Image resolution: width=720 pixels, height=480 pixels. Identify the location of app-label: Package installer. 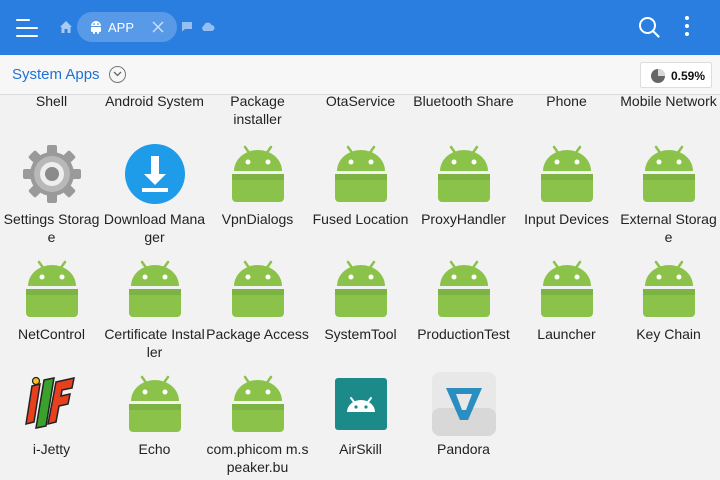
(257, 112).